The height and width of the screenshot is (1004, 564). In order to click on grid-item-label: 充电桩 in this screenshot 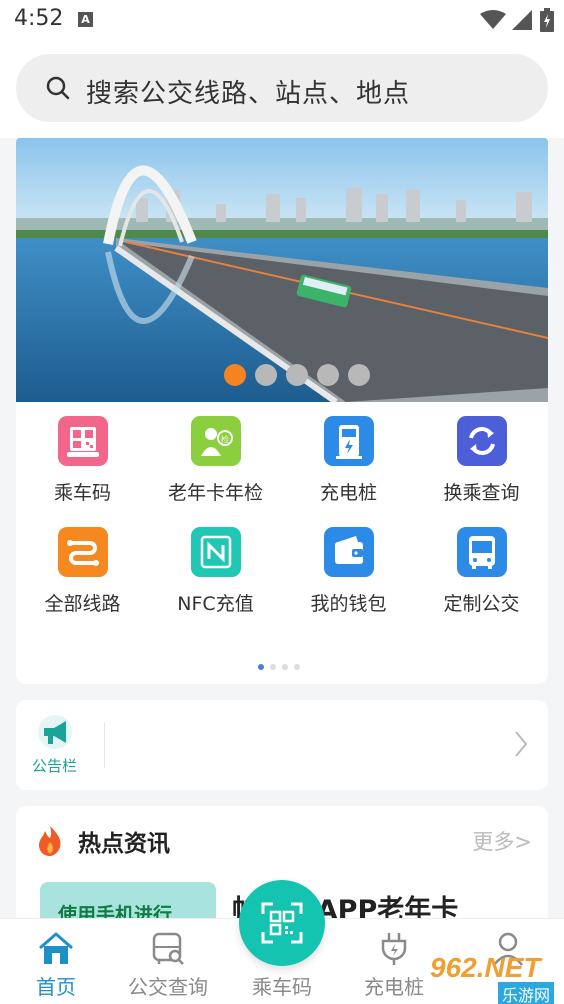, I will do `click(348, 493)`.